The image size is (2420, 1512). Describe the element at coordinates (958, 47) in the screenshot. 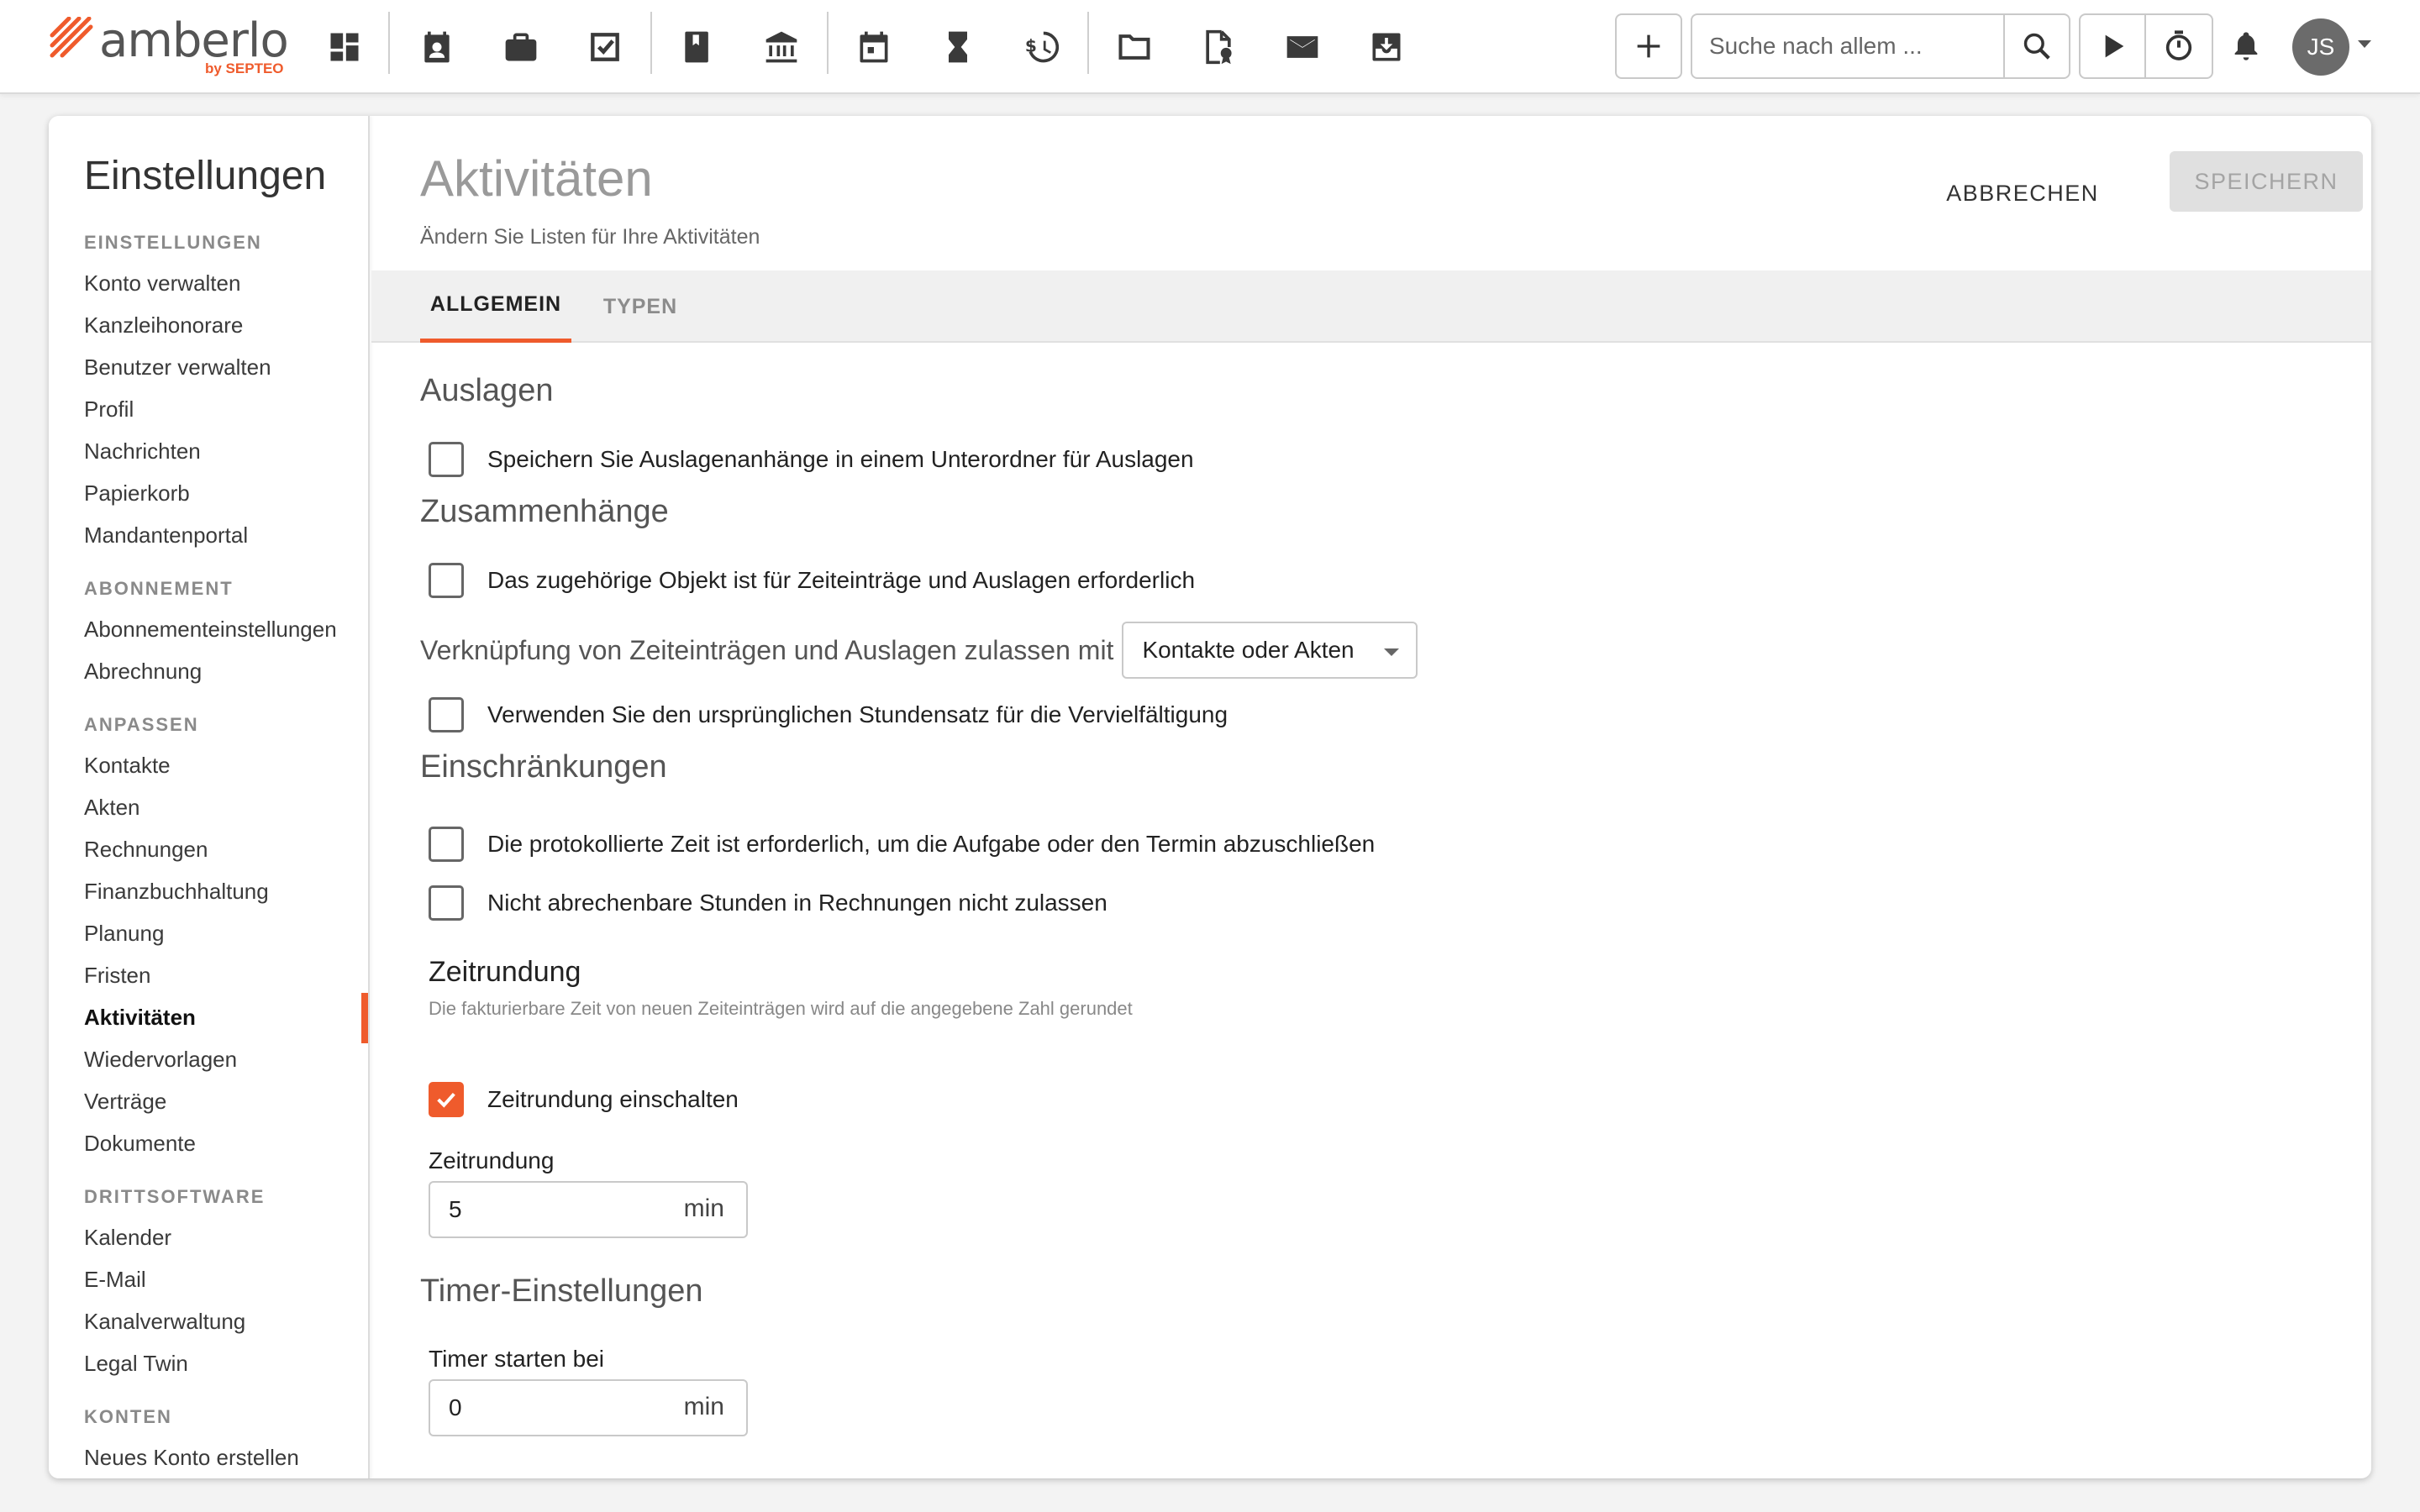

I see `hourglass-icon` at that location.